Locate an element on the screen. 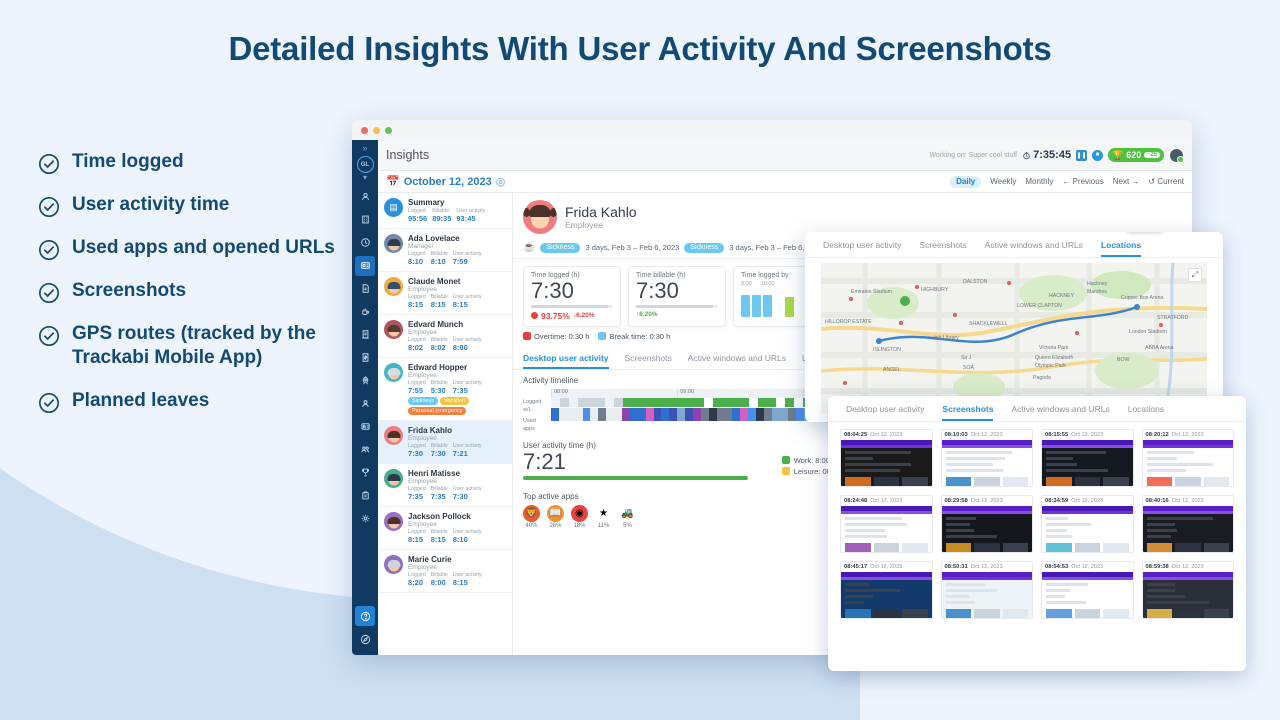 Image resolution: width=1280 pixels, height=720 pixels. employee-name: Frida Kahlo is located at coordinates (430, 430).